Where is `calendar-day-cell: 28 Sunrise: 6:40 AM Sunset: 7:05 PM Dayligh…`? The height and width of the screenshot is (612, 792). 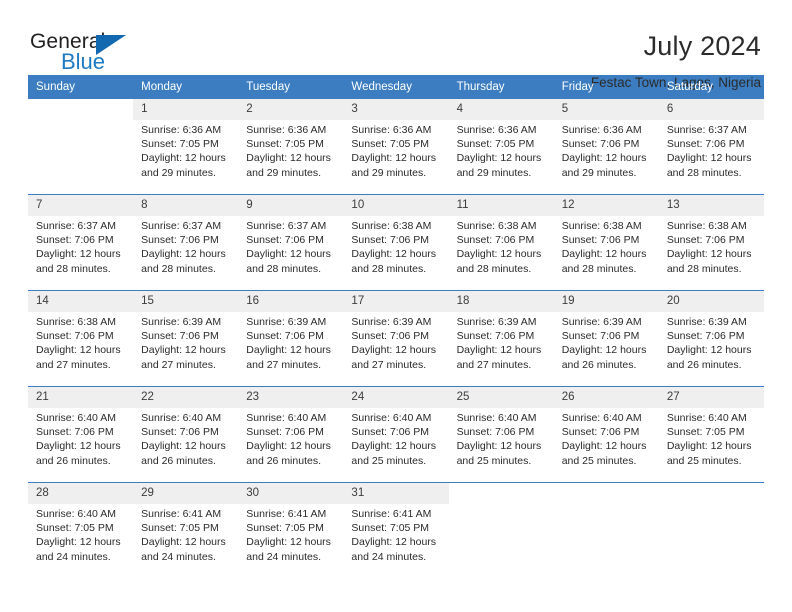 calendar-day-cell: 28 Sunrise: 6:40 AM Sunset: 7:05 PM Dayligh… is located at coordinates (81, 530).